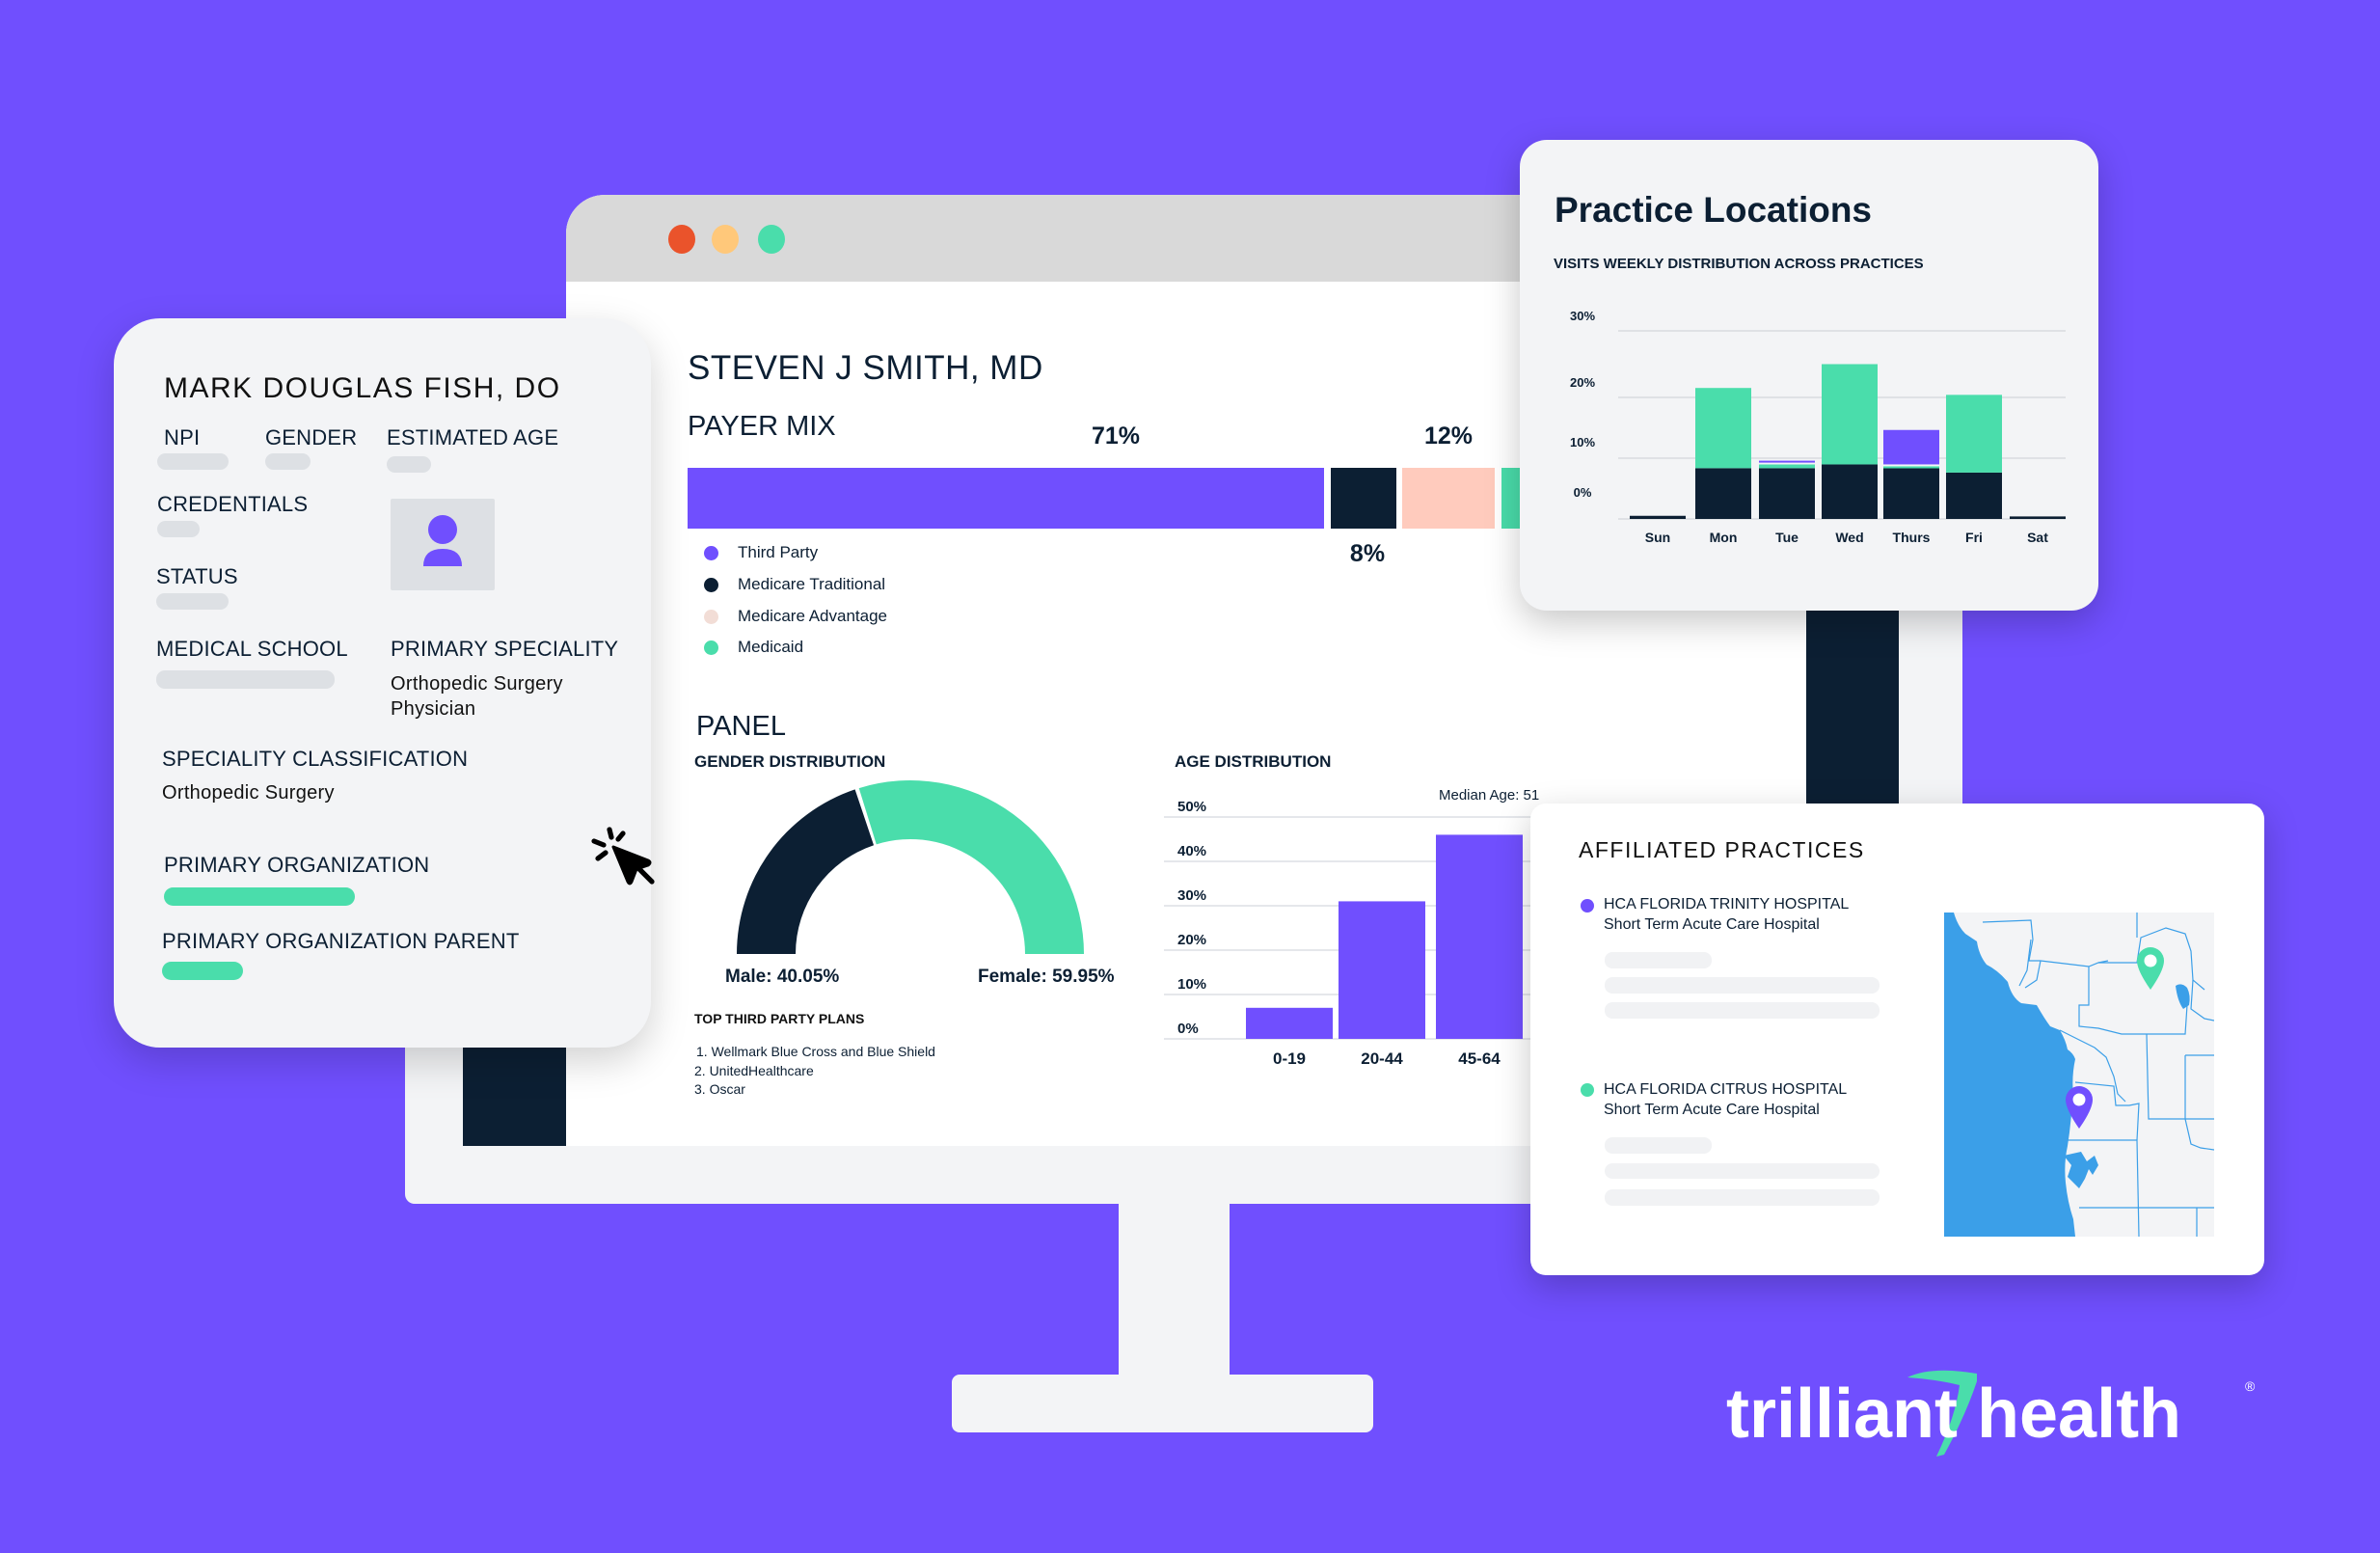 The height and width of the screenshot is (1553, 2380). I want to click on practice-map, so click(2079, 1075).